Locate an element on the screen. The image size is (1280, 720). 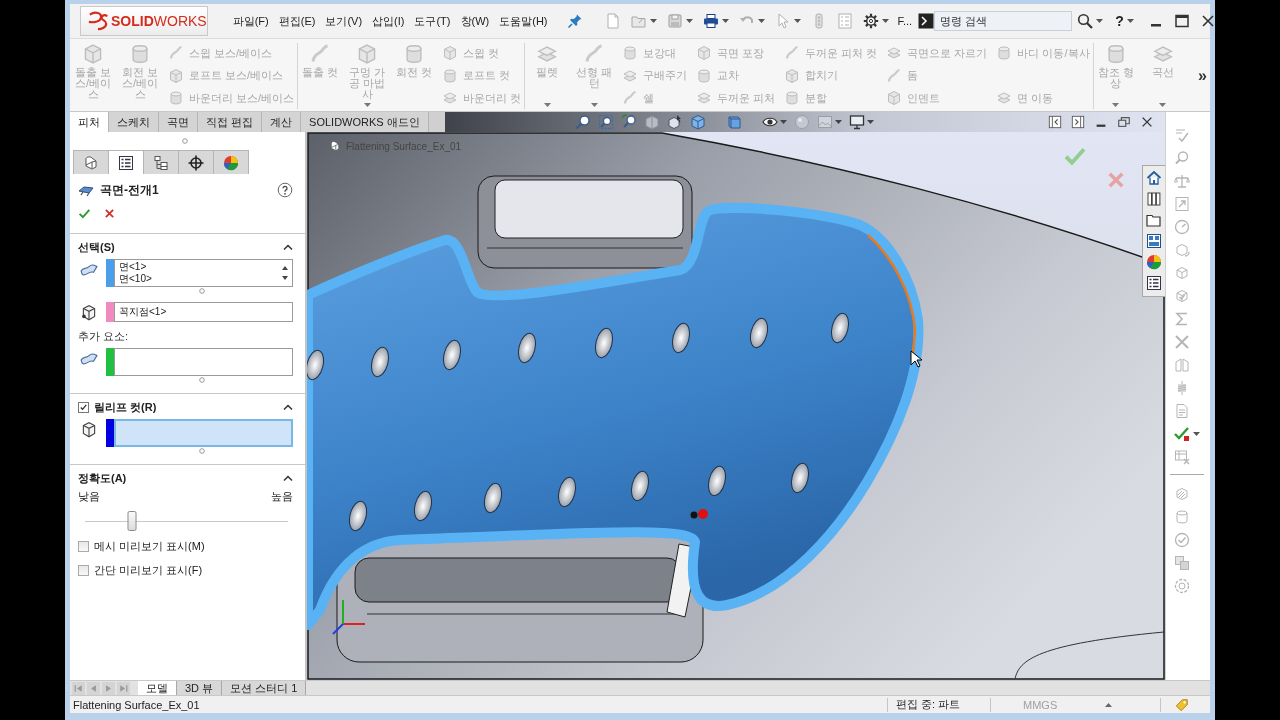
command-search-field: 명령 검색 is located at coordinates (1003, 21).